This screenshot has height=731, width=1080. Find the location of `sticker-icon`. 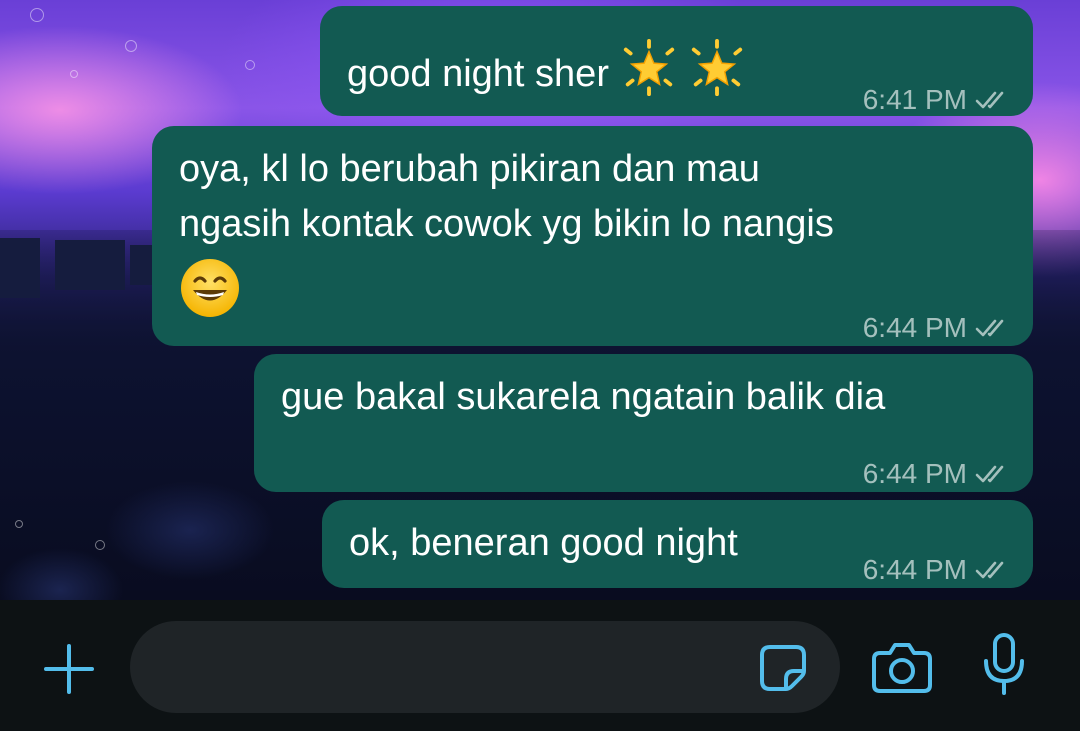

sticker-icon is located at coordinates (783, 668).